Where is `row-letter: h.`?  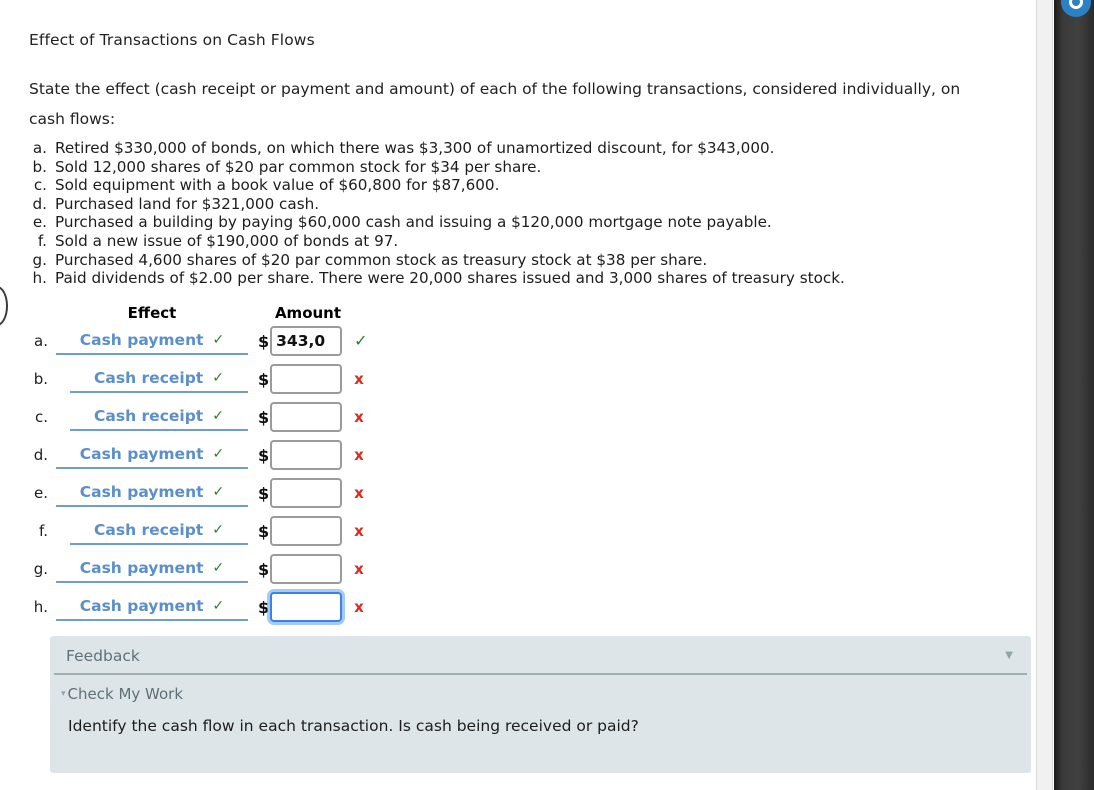 row-letter: h. is located at coordinates (40, 607).